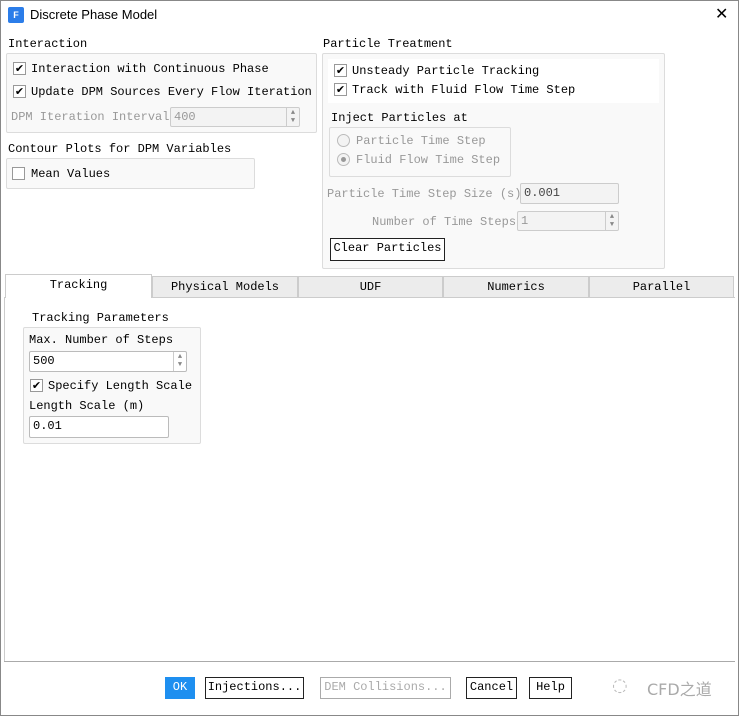  What do you see at coordinates (370, 287) in the screenshot?
I see `tab-udf: UDF` at bounding box center [370, 287].